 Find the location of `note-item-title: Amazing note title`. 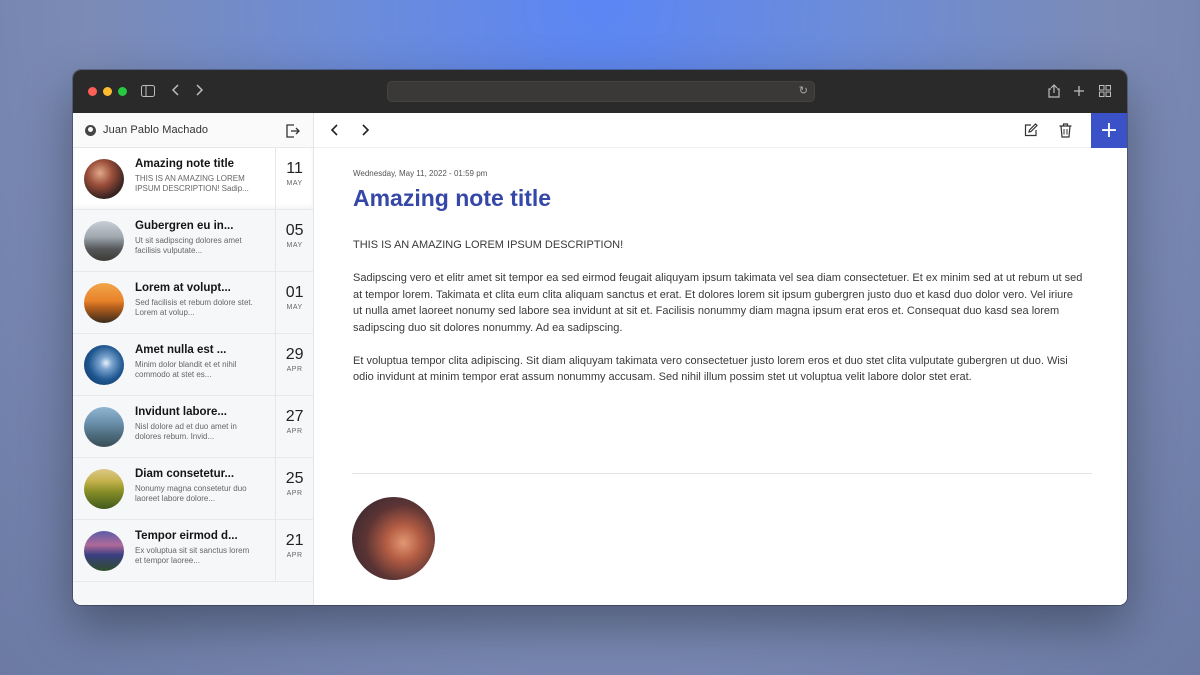

note-item-title: Amazing note title is located at coordinates (185, 164).